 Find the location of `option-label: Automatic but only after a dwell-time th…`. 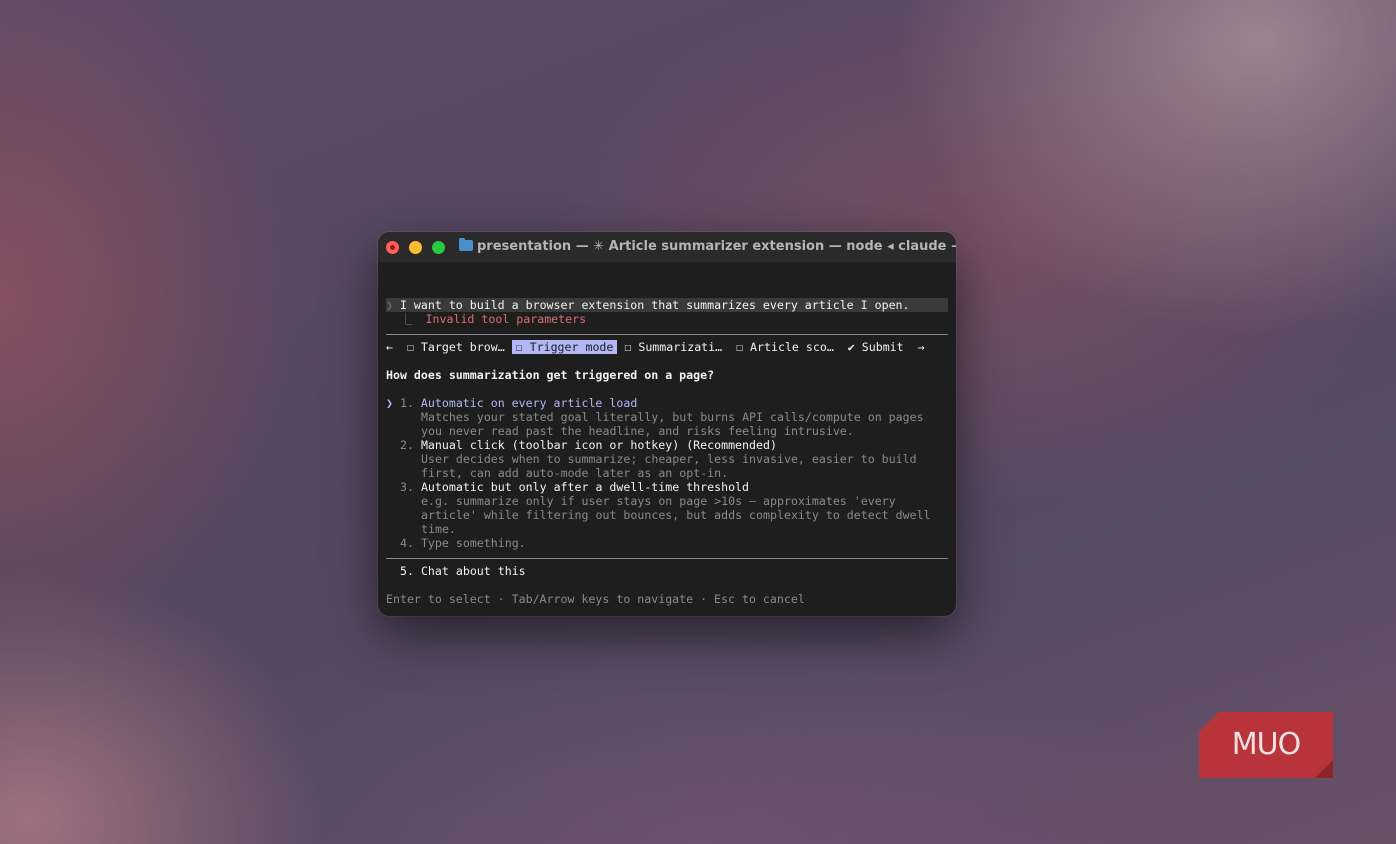

option-label: Automatic but only after a dwell-time th… is located at coordinates (585, 487).